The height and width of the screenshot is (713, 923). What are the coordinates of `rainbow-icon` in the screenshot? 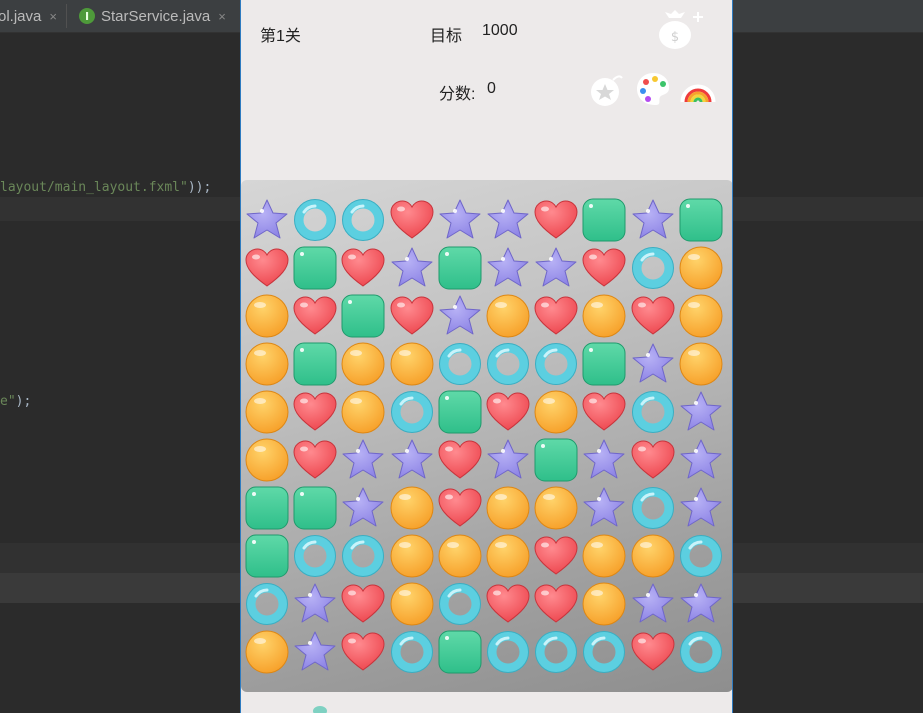 It's located at (698, 89).